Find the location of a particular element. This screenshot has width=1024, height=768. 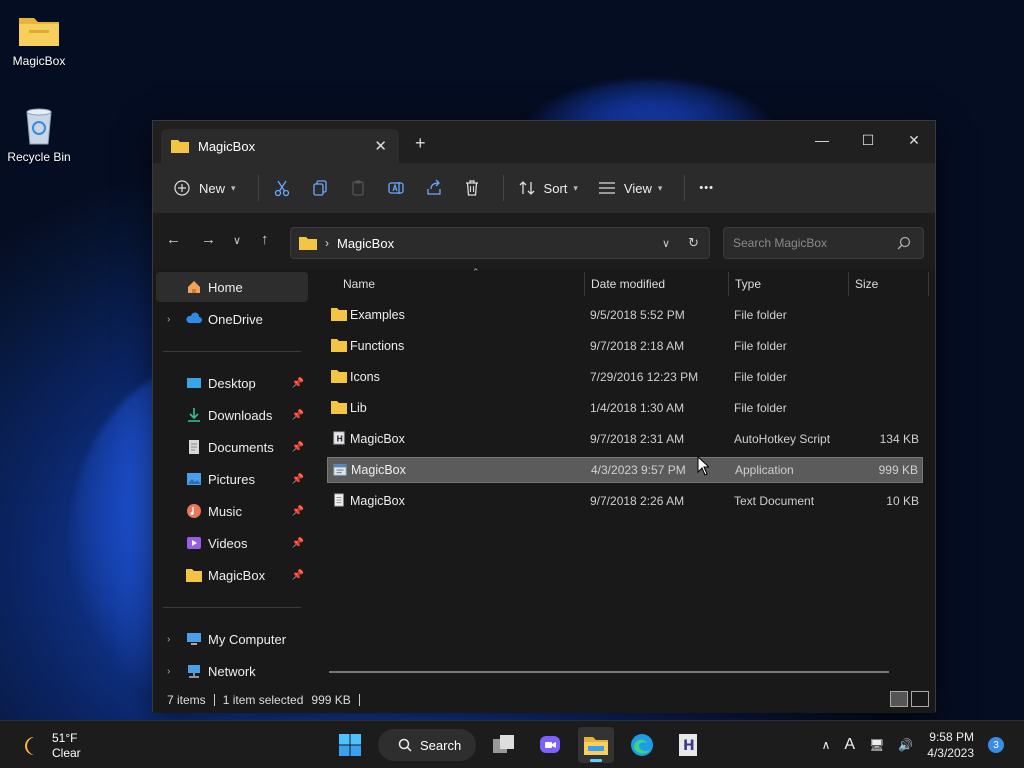

sidebar-item-desktop: Desktop 📌 is located at coordinates (232, 383).